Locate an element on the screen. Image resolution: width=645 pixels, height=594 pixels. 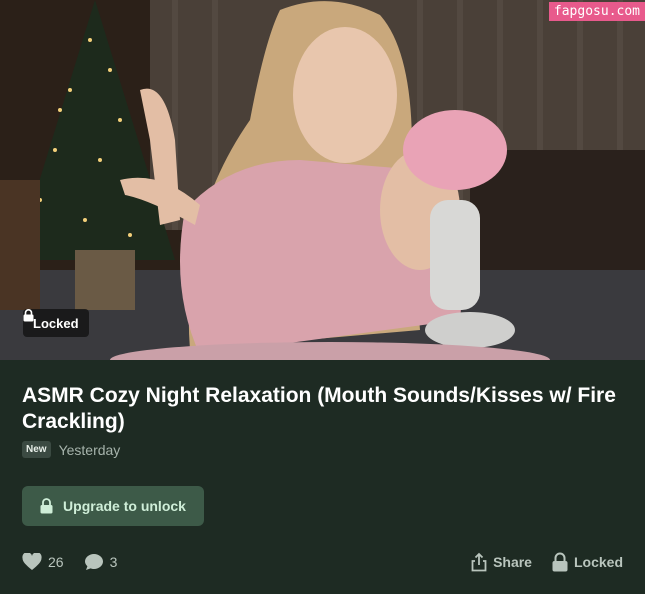
locked-badge: Locked is located at coordinates (56, 323).